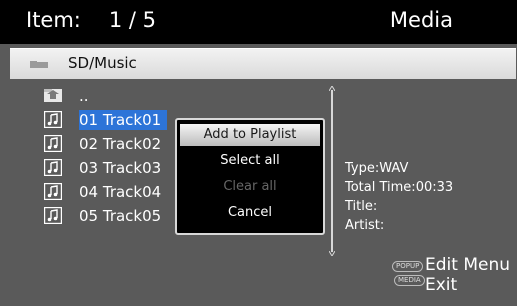  I want to click on menu-item-select-all: Select all, so click(250, 161).